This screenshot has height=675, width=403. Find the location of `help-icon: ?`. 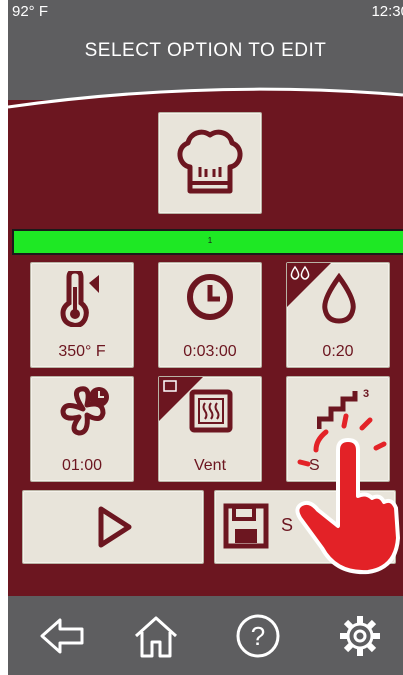

help-icon: ? is located at coordinates (258, 636).